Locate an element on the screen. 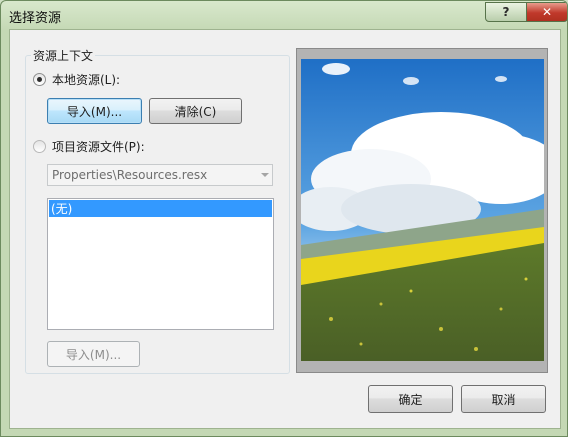  cancel-button: 取消 is located at coordinates (503, 399).